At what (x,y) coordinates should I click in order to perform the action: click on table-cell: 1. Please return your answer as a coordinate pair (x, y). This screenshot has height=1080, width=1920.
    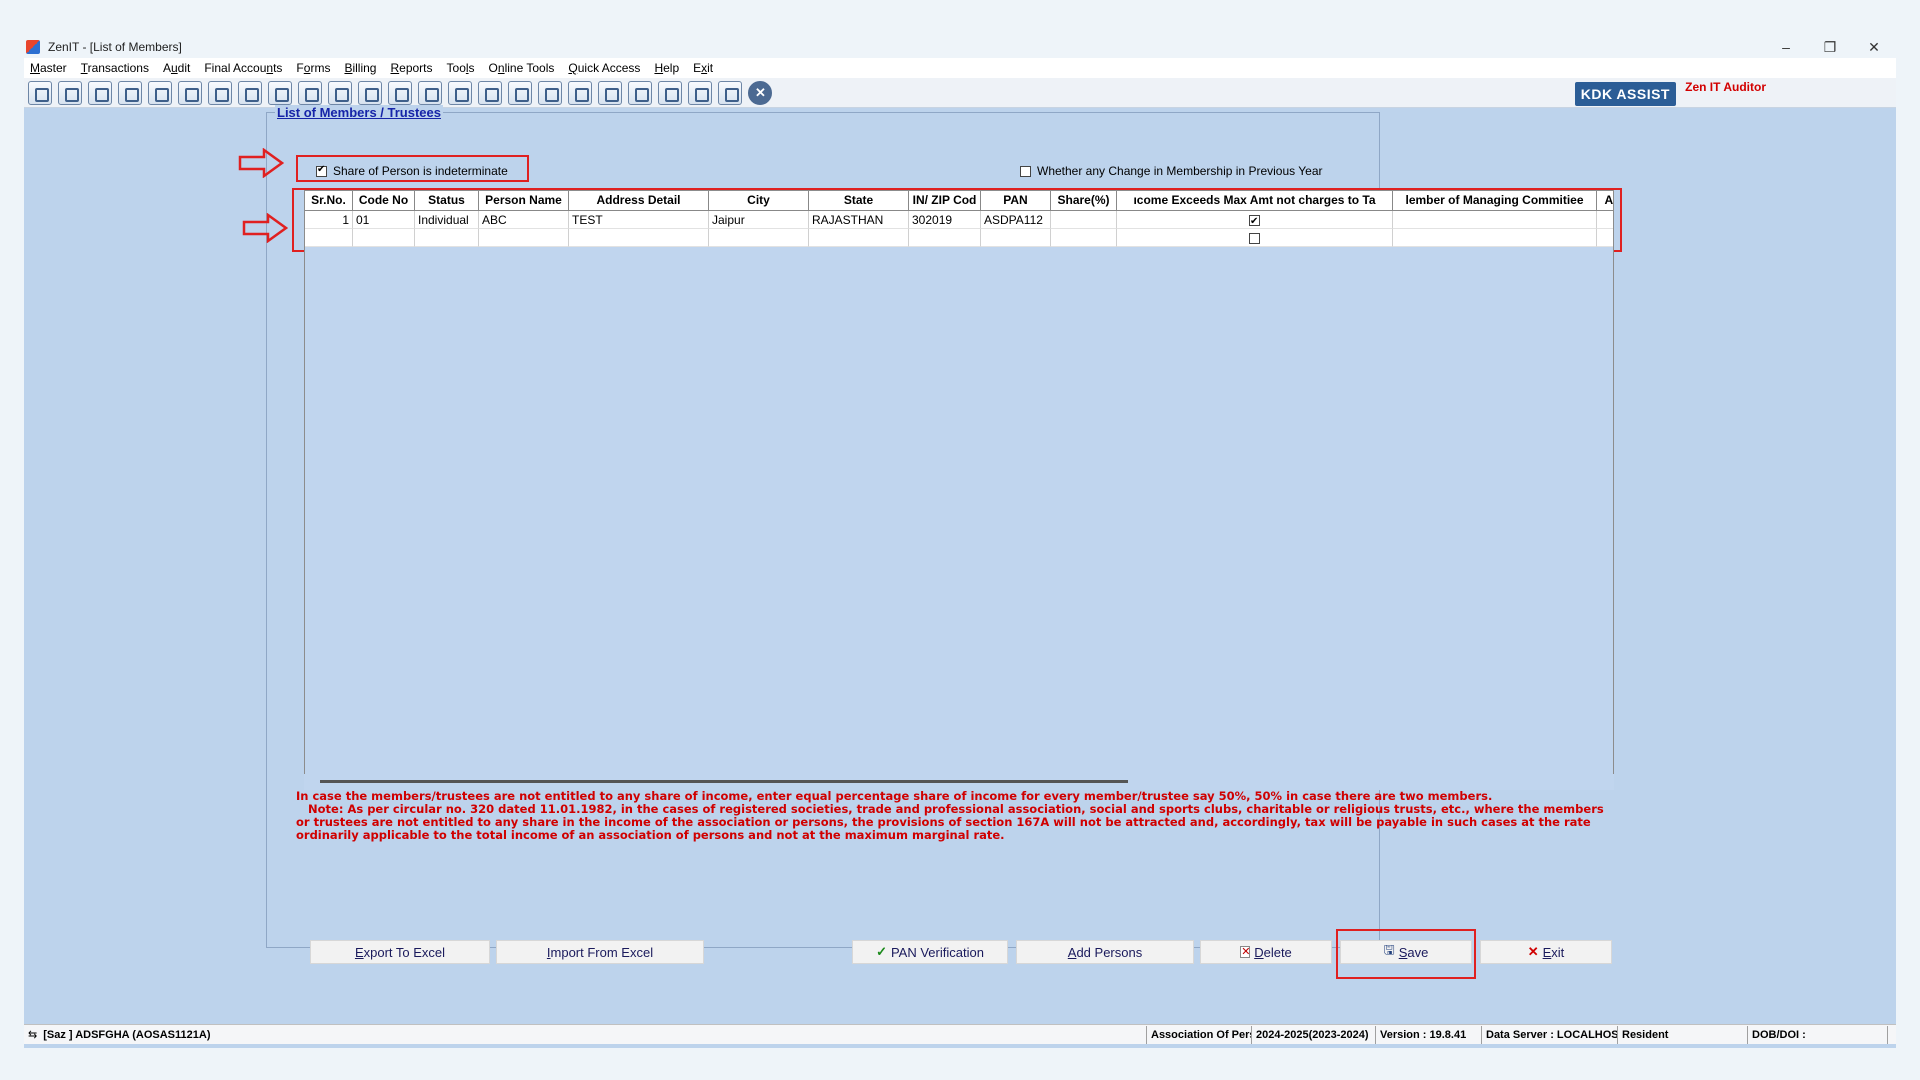
    Looking at the image, I should click on (329, 220).